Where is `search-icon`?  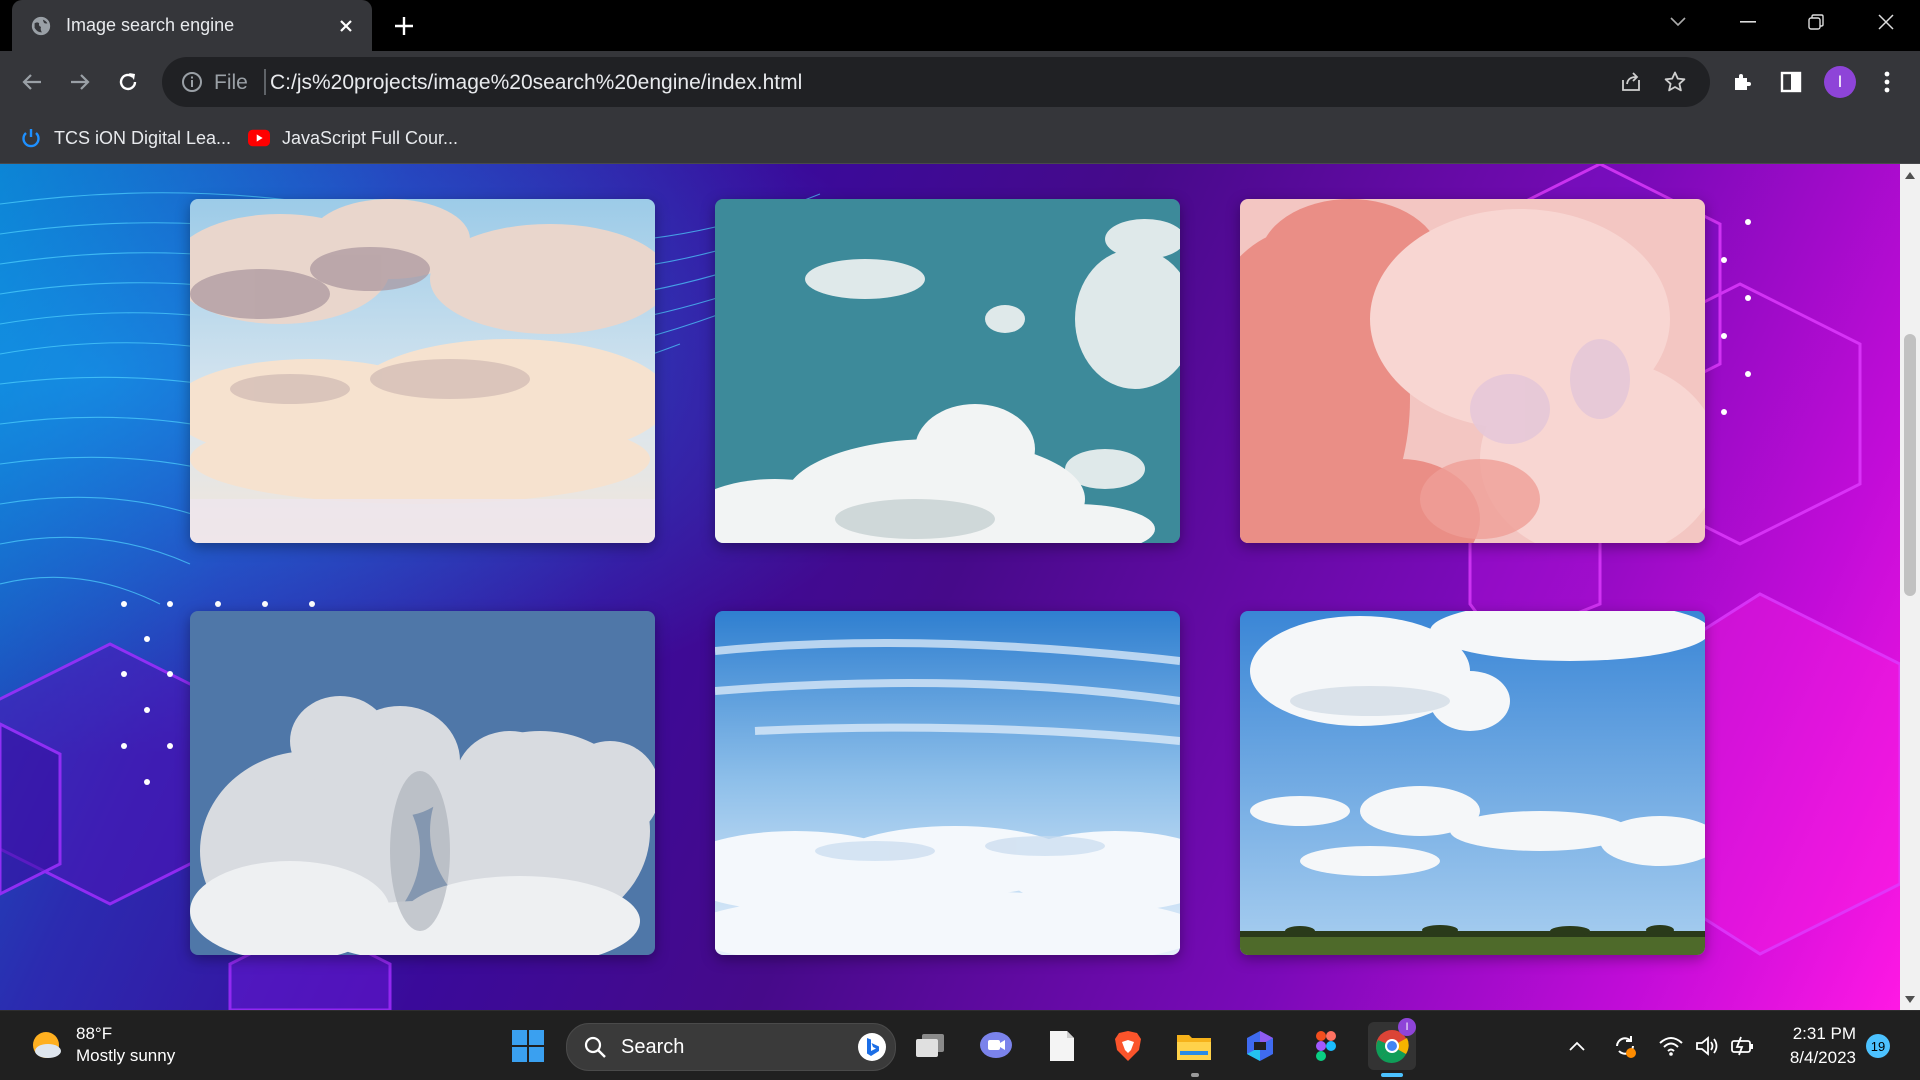
search-icon is located at coordinates (595, 1047).